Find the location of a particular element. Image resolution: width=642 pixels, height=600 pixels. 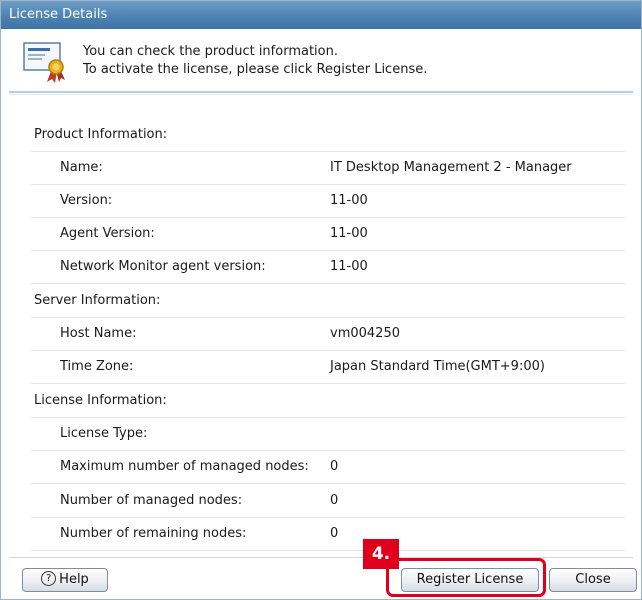

section-label: License Information: is located at coordinates (100, 400).